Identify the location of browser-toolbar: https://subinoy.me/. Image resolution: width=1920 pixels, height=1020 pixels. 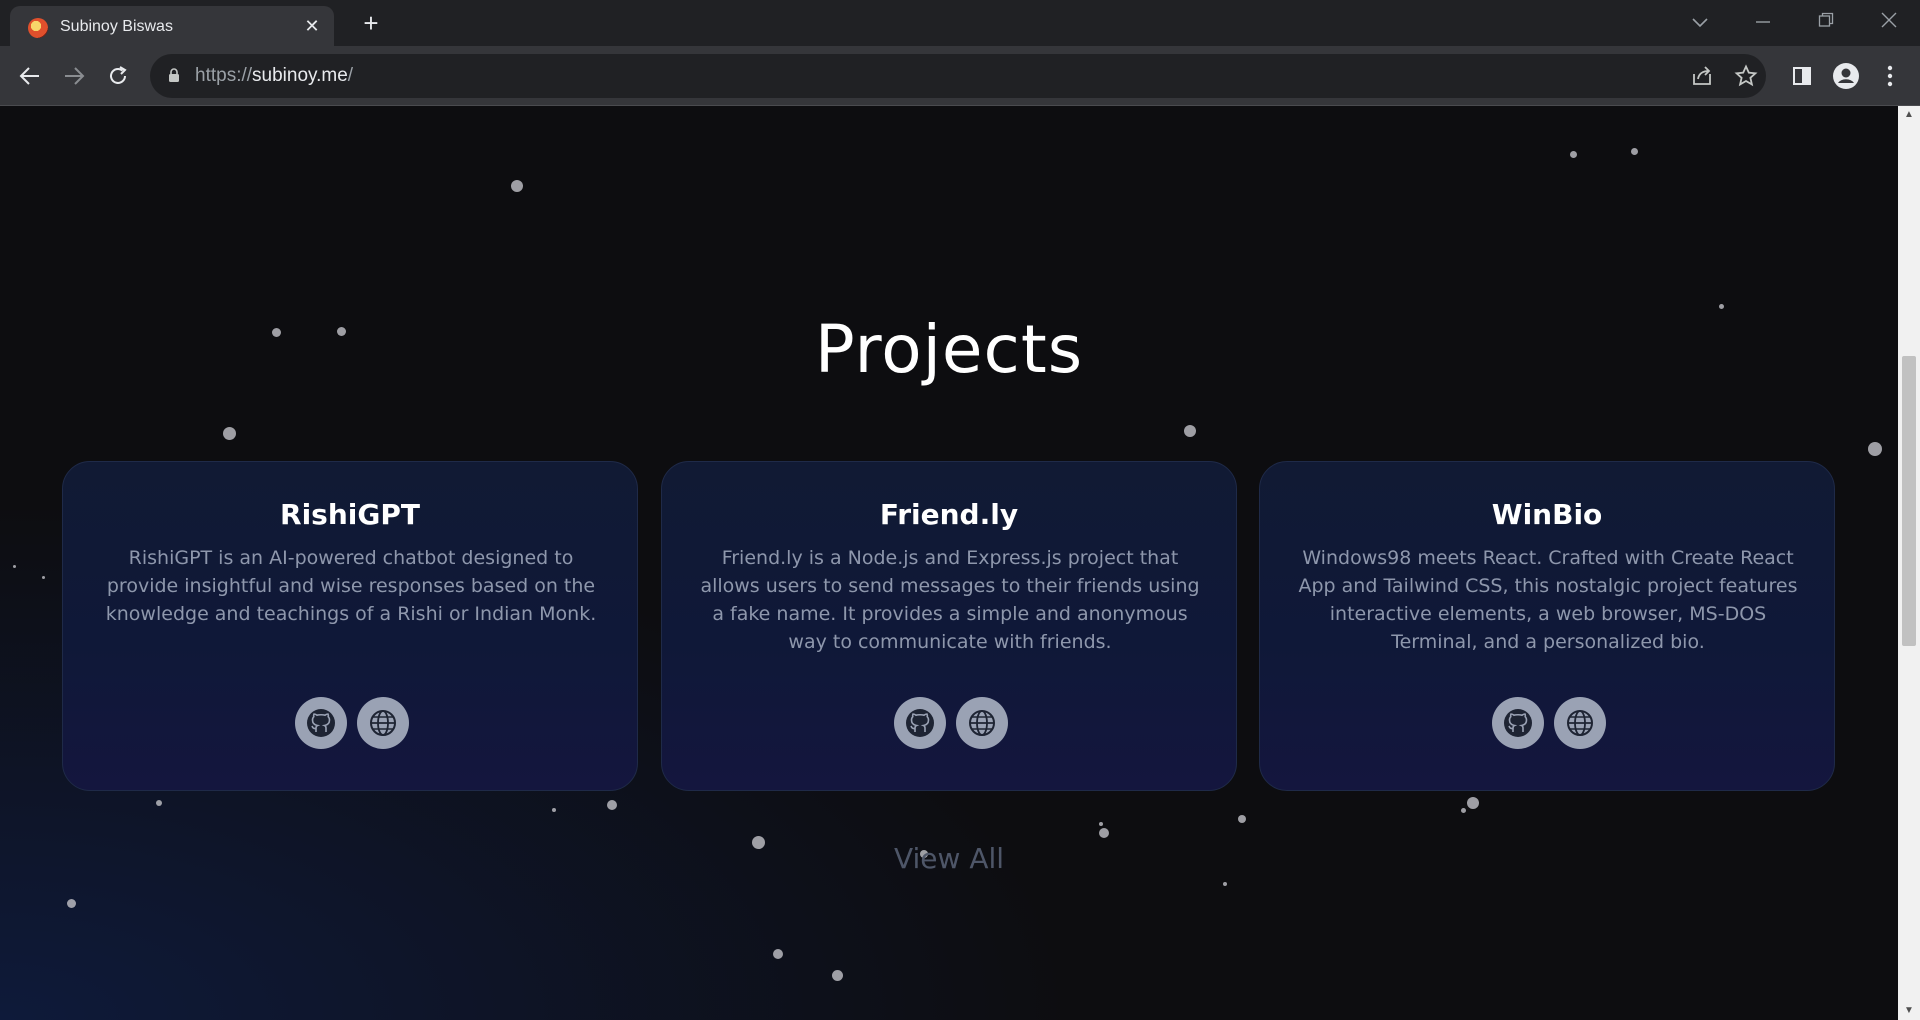
(960, 76).